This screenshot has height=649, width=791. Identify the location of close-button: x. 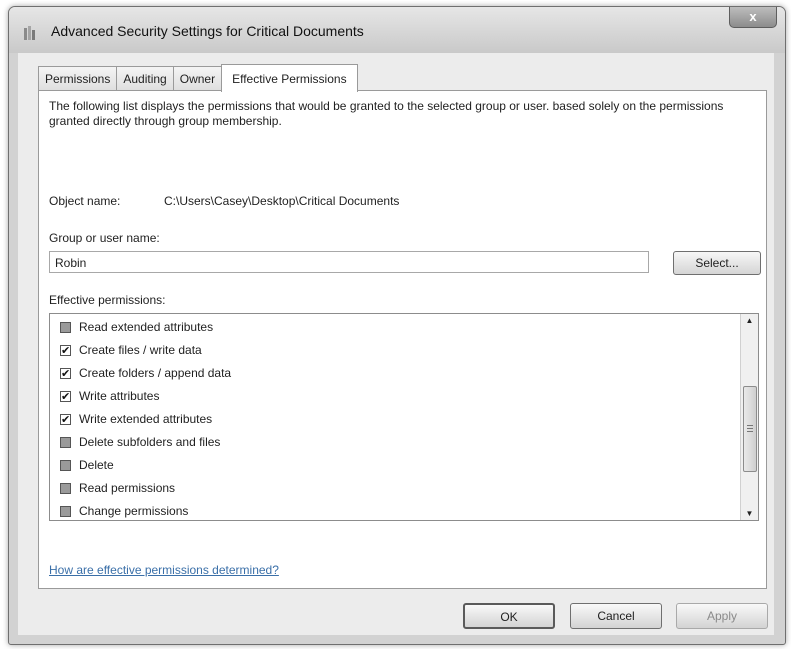
(753, 17).